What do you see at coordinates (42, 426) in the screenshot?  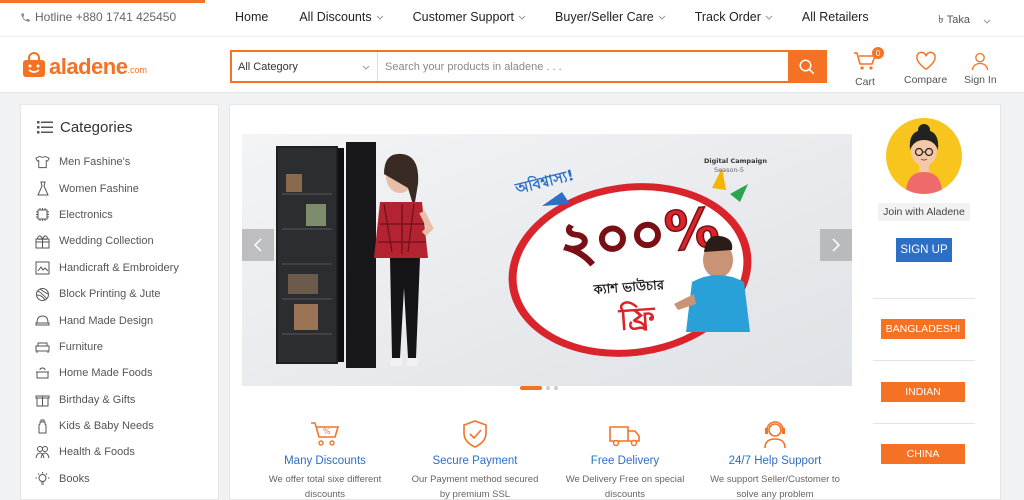 I see `bottle-icon` at bounding box center [42, 426].